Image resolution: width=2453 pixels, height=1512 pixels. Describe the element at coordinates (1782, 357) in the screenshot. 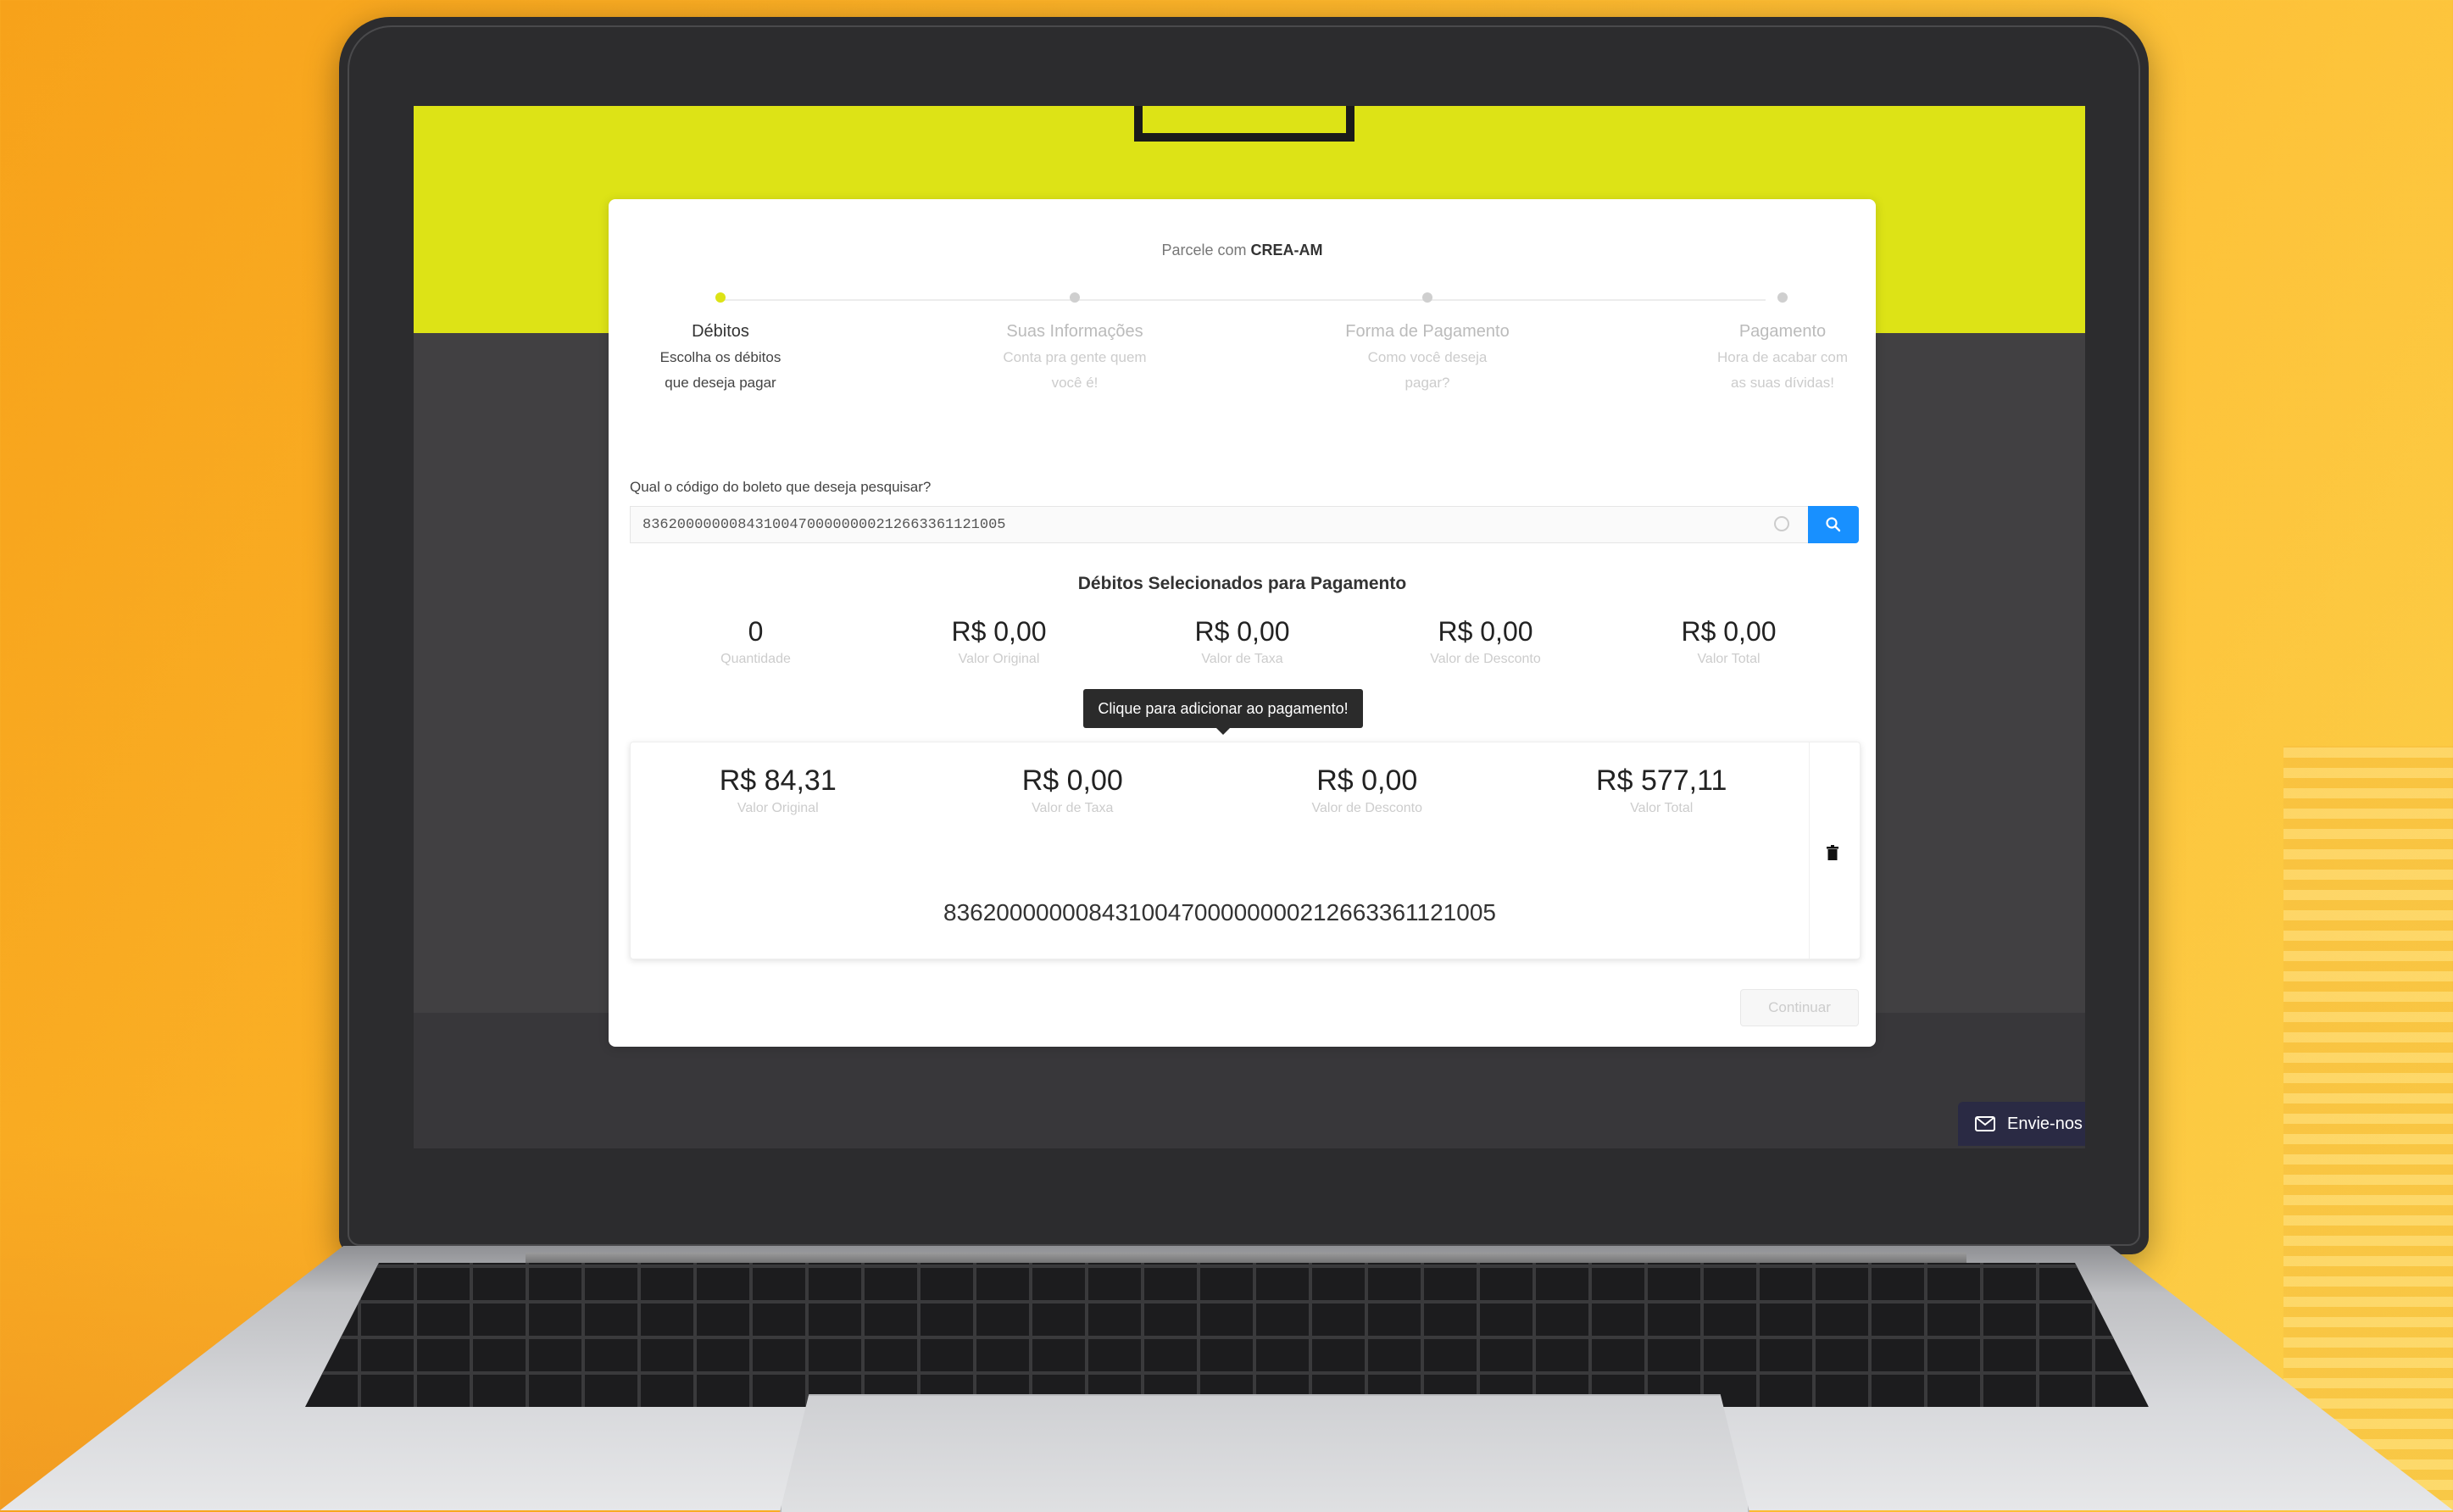

I see `step-desc: Hora de acabar com` at that location.